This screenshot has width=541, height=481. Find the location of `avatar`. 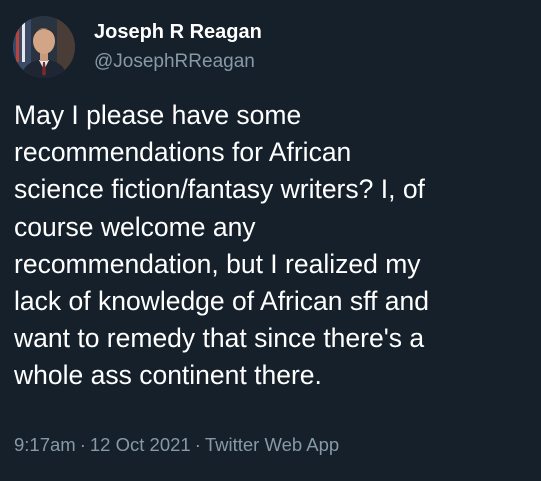

avatar is located at coordinates (44, 47).